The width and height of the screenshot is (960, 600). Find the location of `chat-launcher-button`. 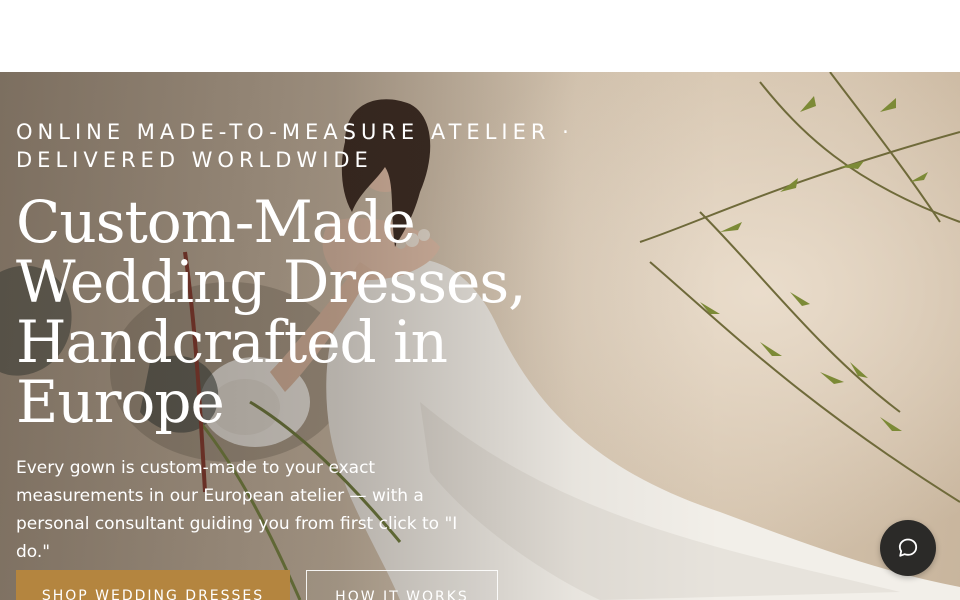

chat-launcher-button is located at coordinates (908, 548).